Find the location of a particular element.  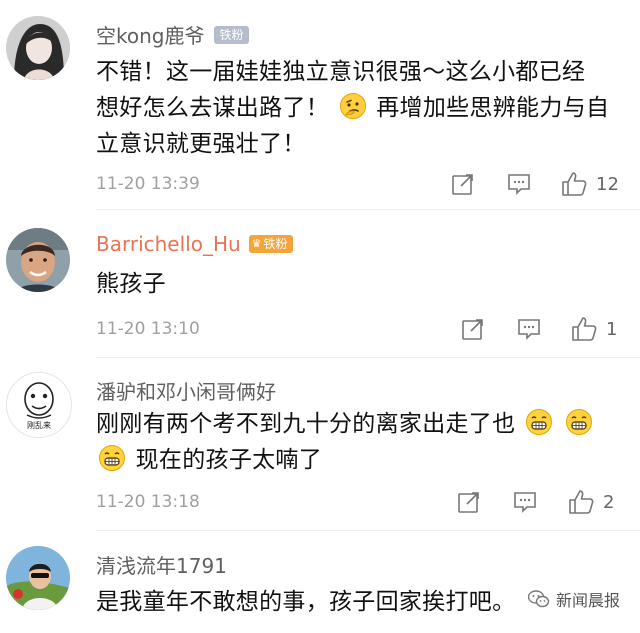

username: 潘驴和邓小闲哥俩好 is located at coordinates (186, 390).